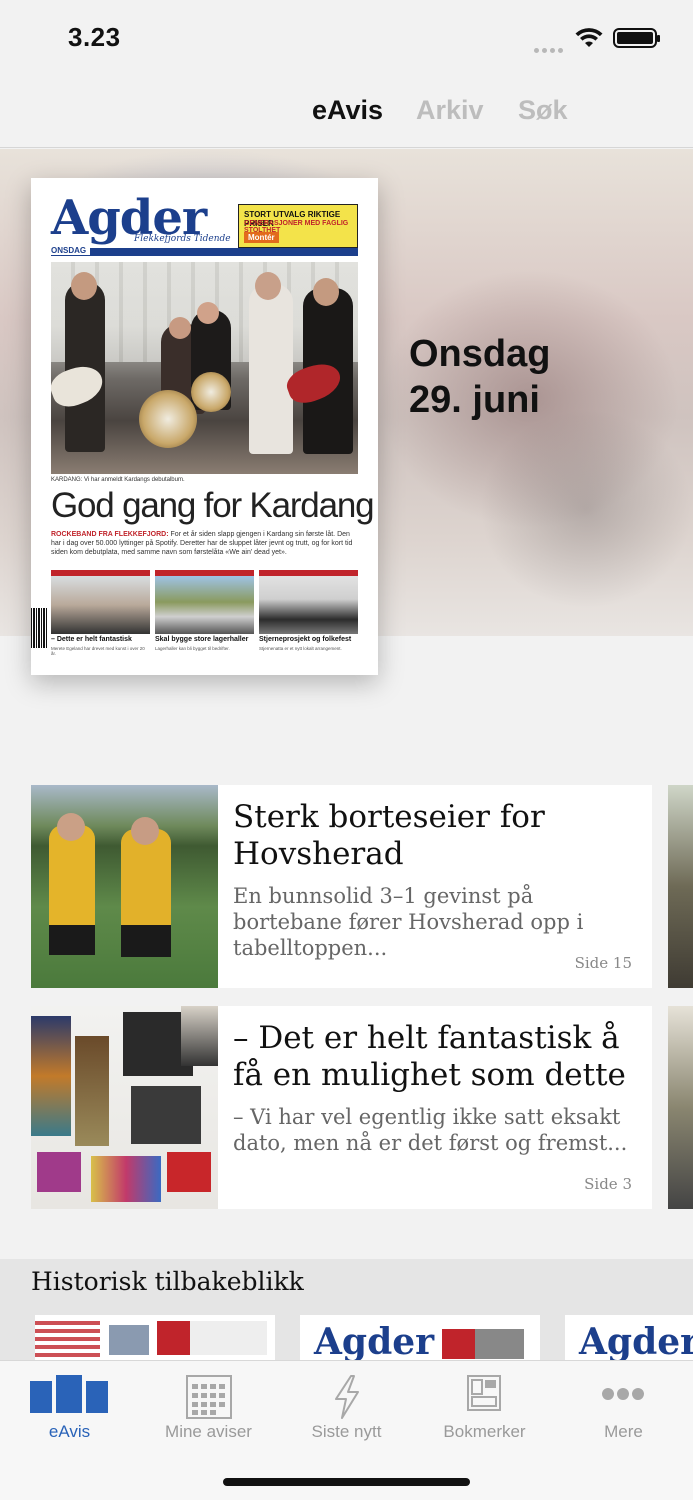 The height and width of the screenshot is (1500, 693). I want to click on top-tabs: eAvis Arkiv Søk, so click(346, 112).